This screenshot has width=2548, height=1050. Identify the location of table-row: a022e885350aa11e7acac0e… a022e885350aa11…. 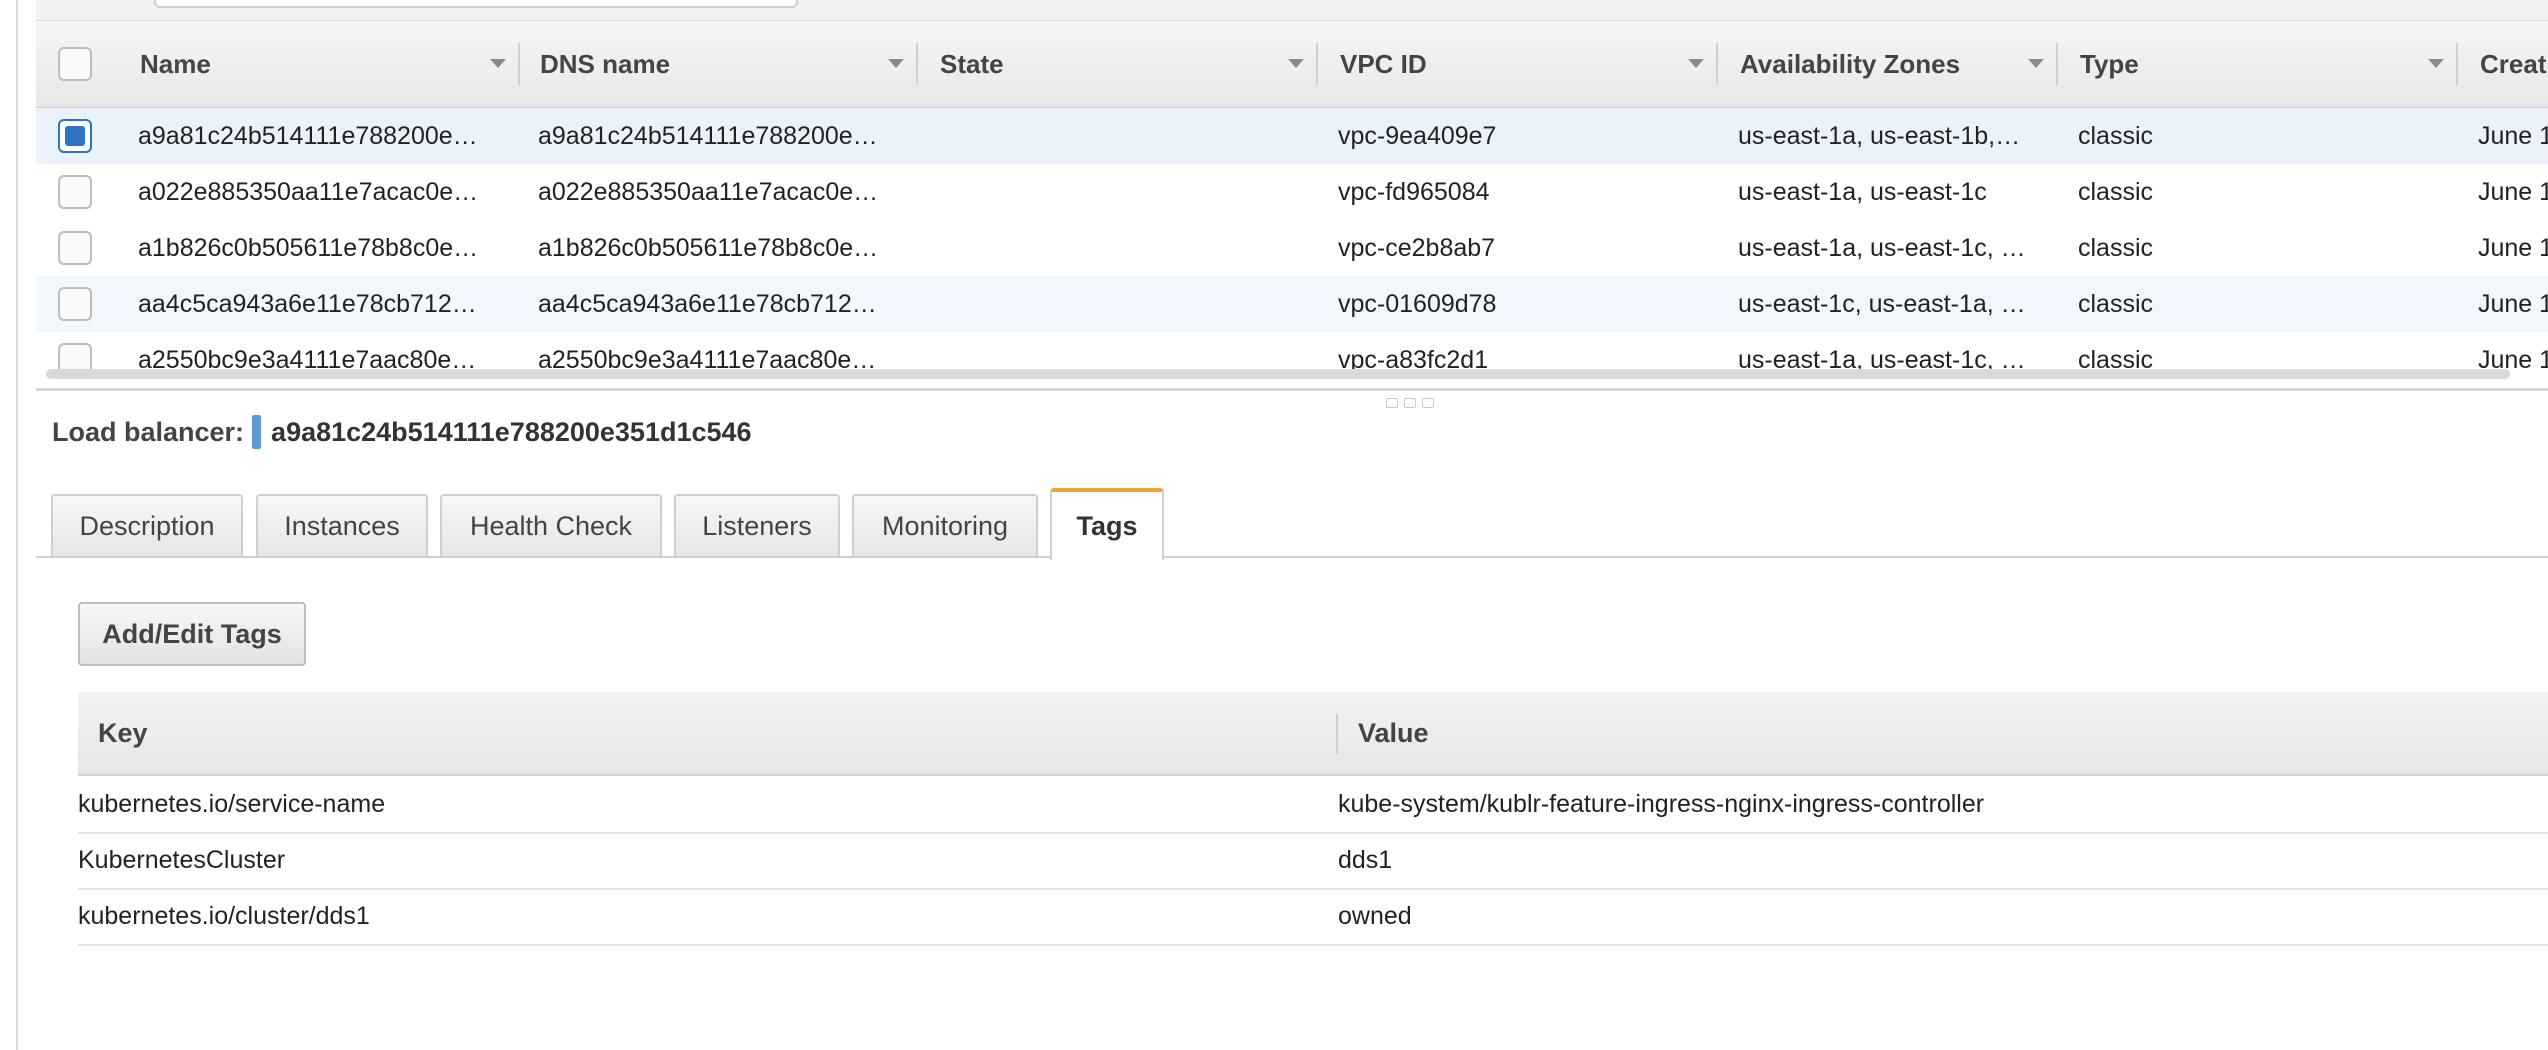
(1292, 192).